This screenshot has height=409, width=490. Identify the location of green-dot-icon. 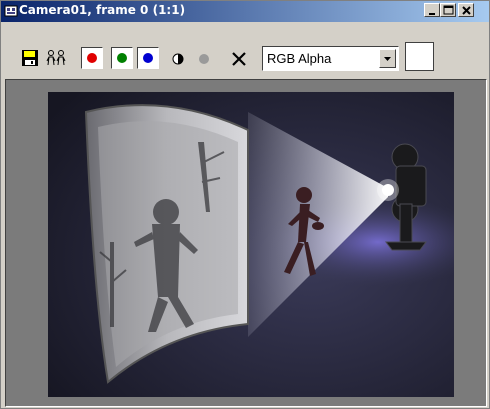
(122, 58).